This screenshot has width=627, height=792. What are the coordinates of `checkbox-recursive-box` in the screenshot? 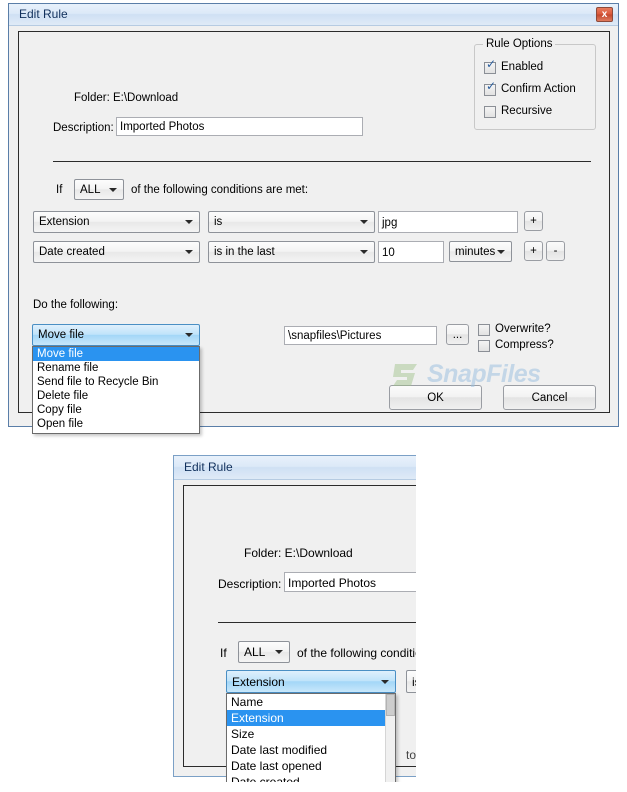 It's located at (490, 112).